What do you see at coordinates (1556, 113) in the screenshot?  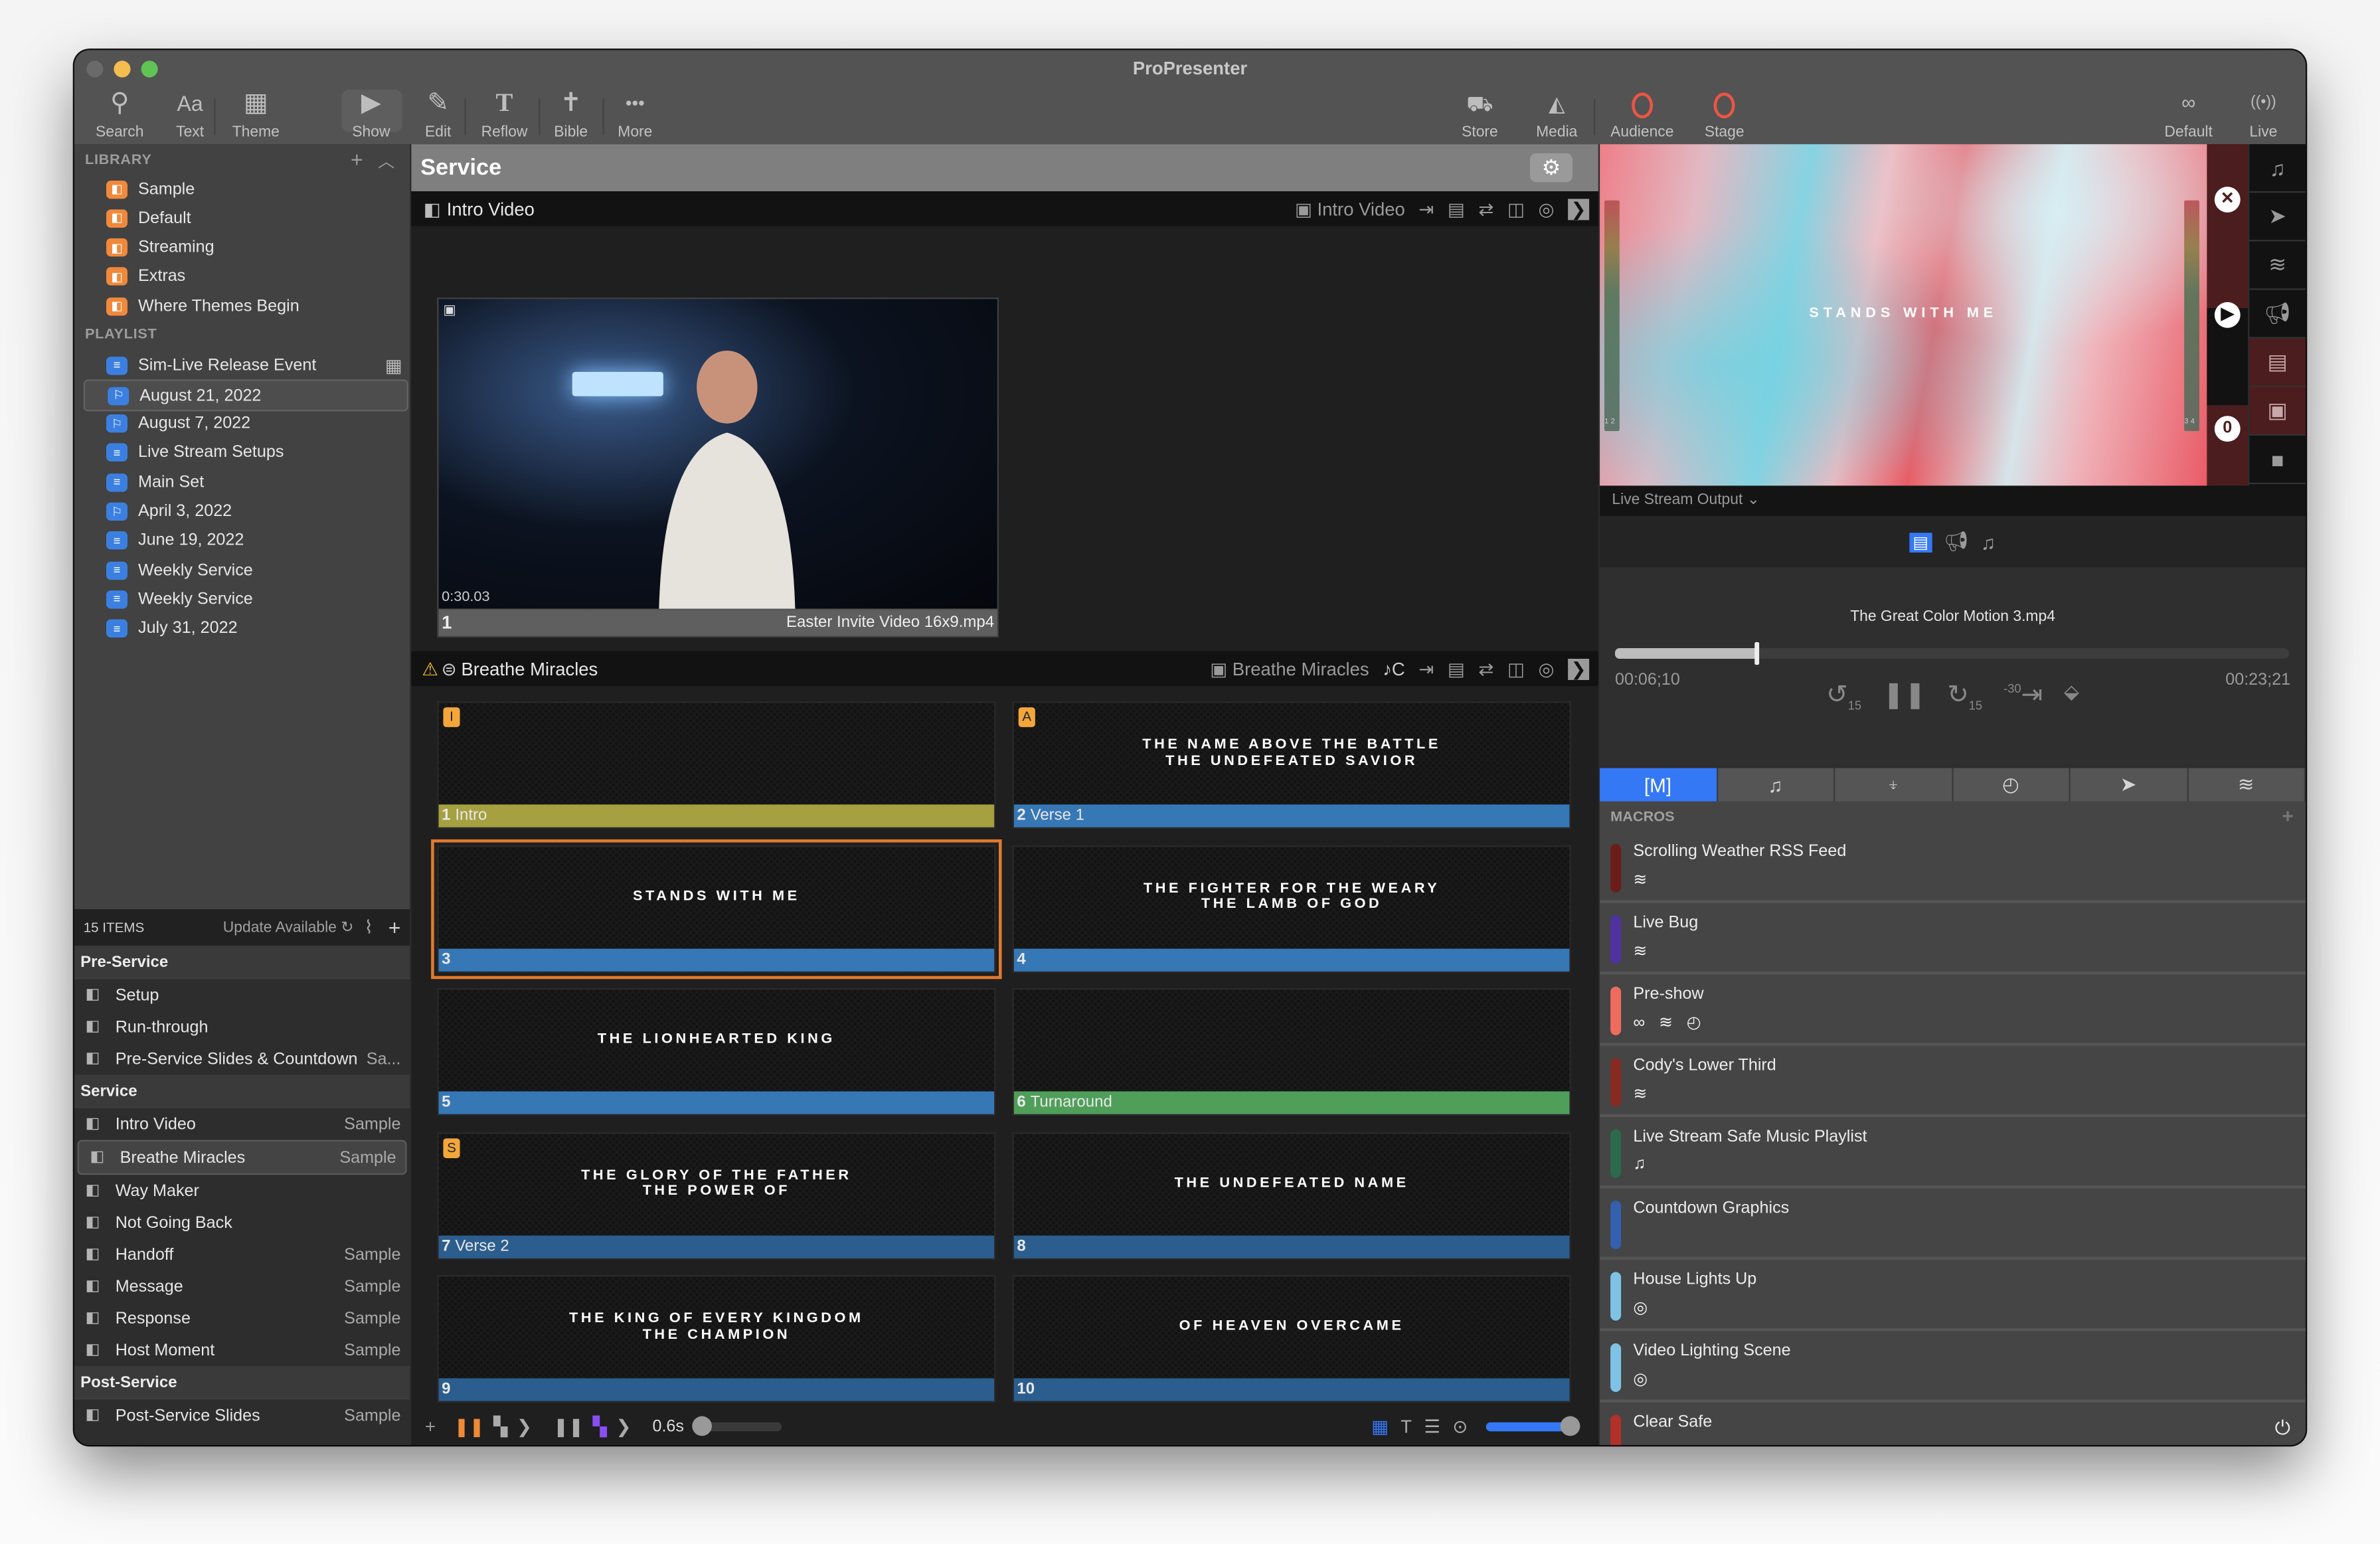 I see `toolbar-media-button: ◭ Media` at bounding box center [1556, 113].